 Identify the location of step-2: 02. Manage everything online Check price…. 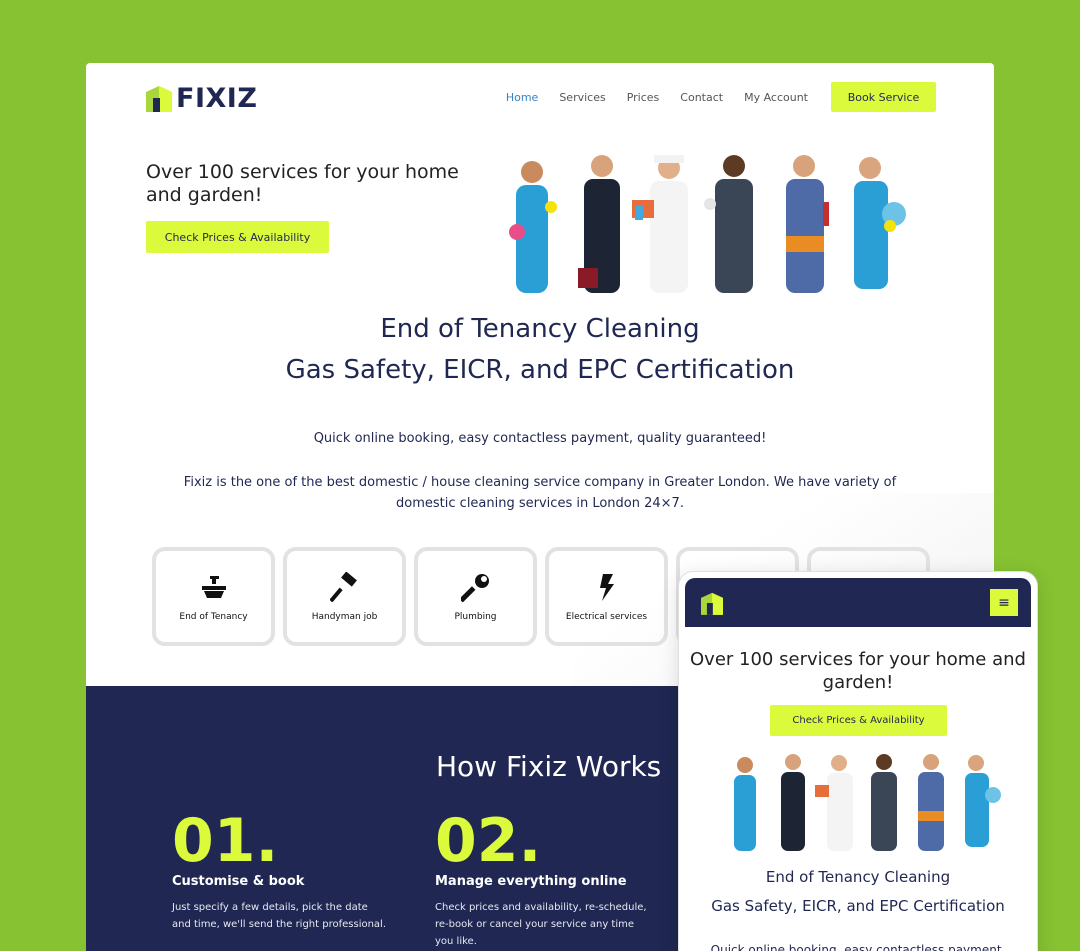
(542, 878).